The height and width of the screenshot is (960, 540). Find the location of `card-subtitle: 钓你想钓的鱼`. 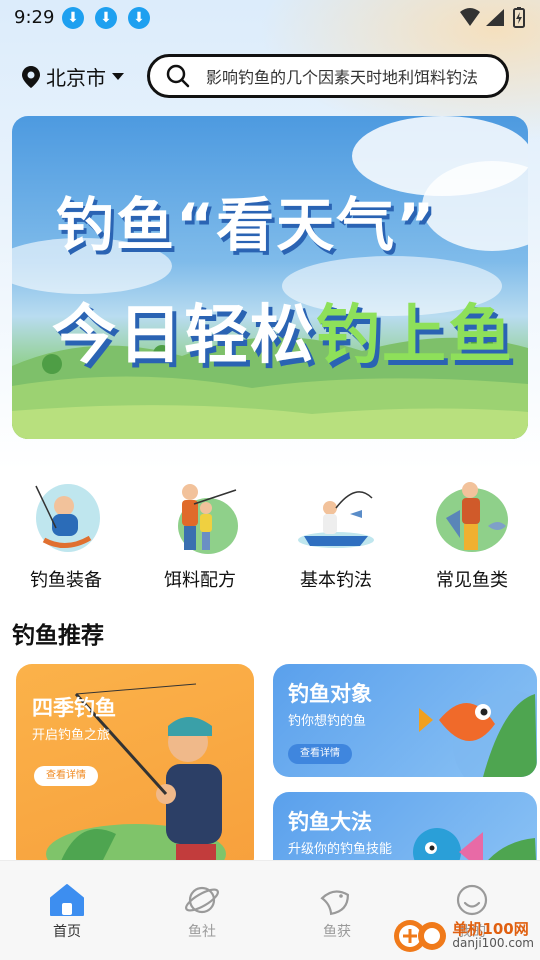

card-subtitle: 钓你想钓的鱼 is located at coordinates (327, 721).